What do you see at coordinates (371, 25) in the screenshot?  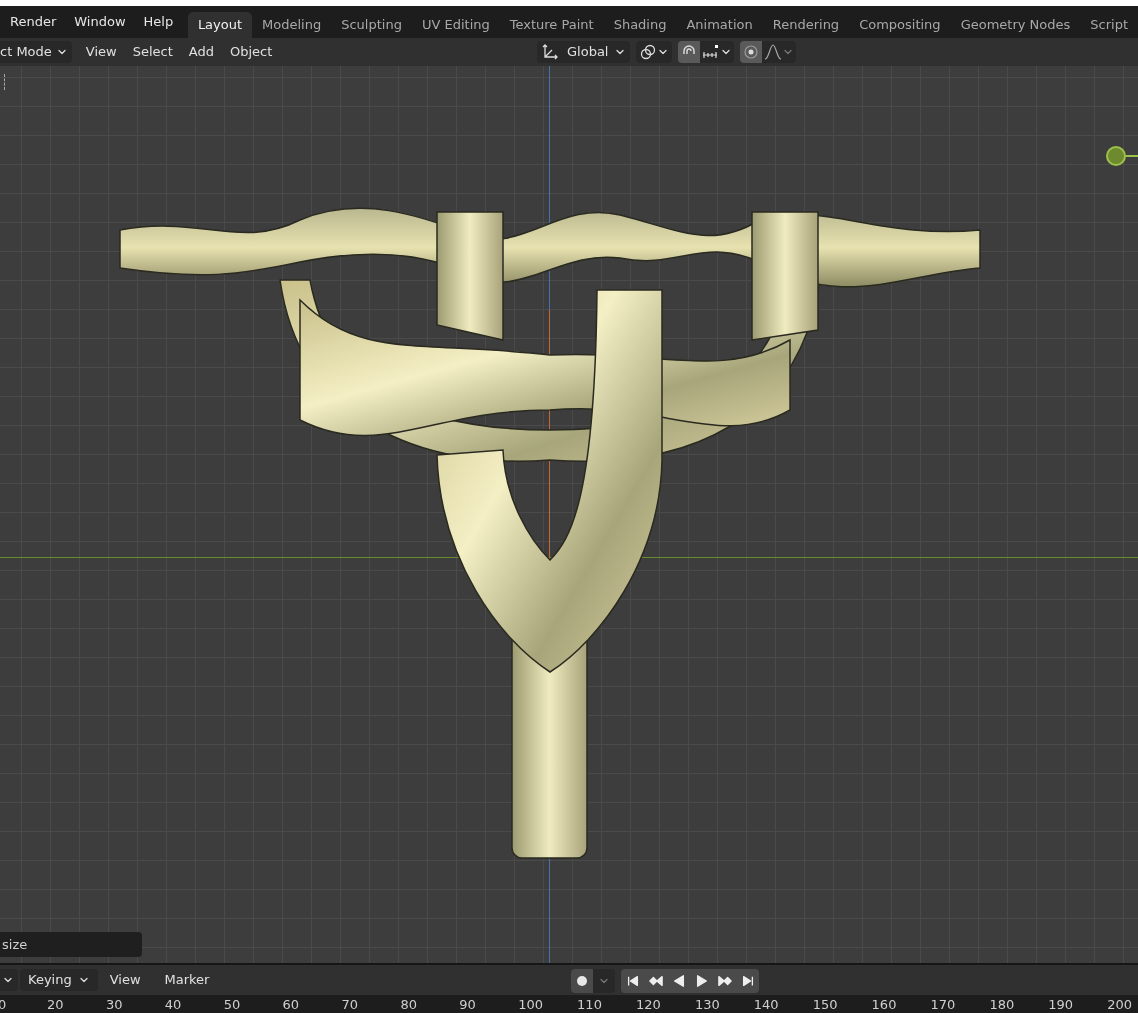 I see `workspace-tab: Sculpting` at bounding box center [371, 25].